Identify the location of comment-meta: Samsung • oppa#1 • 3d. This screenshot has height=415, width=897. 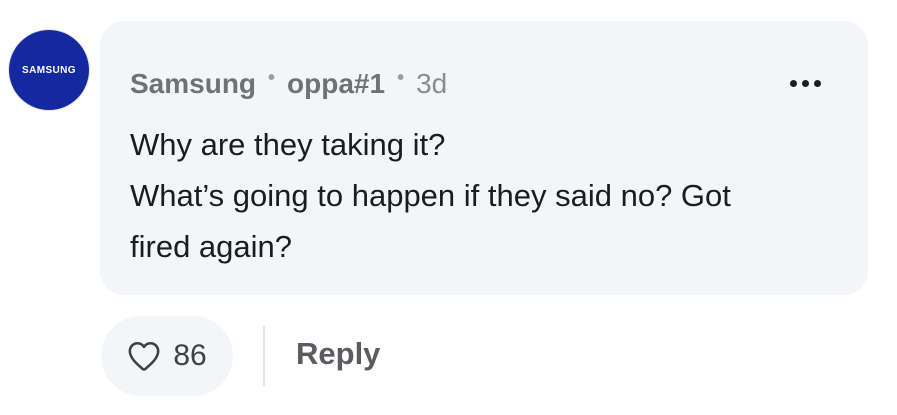
(289, 83).